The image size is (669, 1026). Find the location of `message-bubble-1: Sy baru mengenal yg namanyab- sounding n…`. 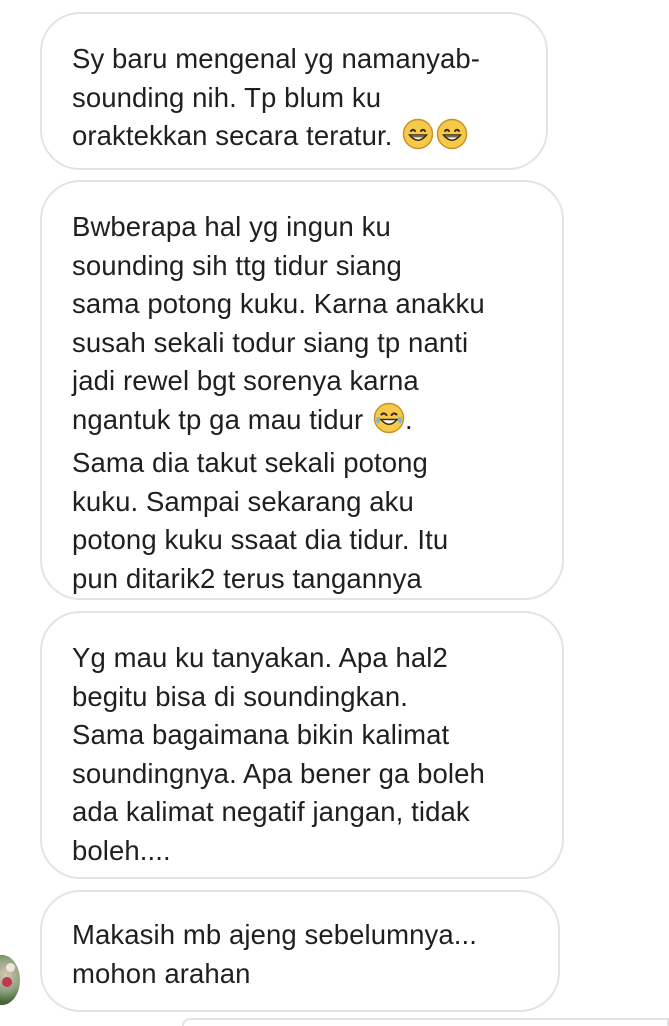

message-bubble-1: Sy baru mengenal yg namanyab- sounding n… is located at coordinates (294, 91).